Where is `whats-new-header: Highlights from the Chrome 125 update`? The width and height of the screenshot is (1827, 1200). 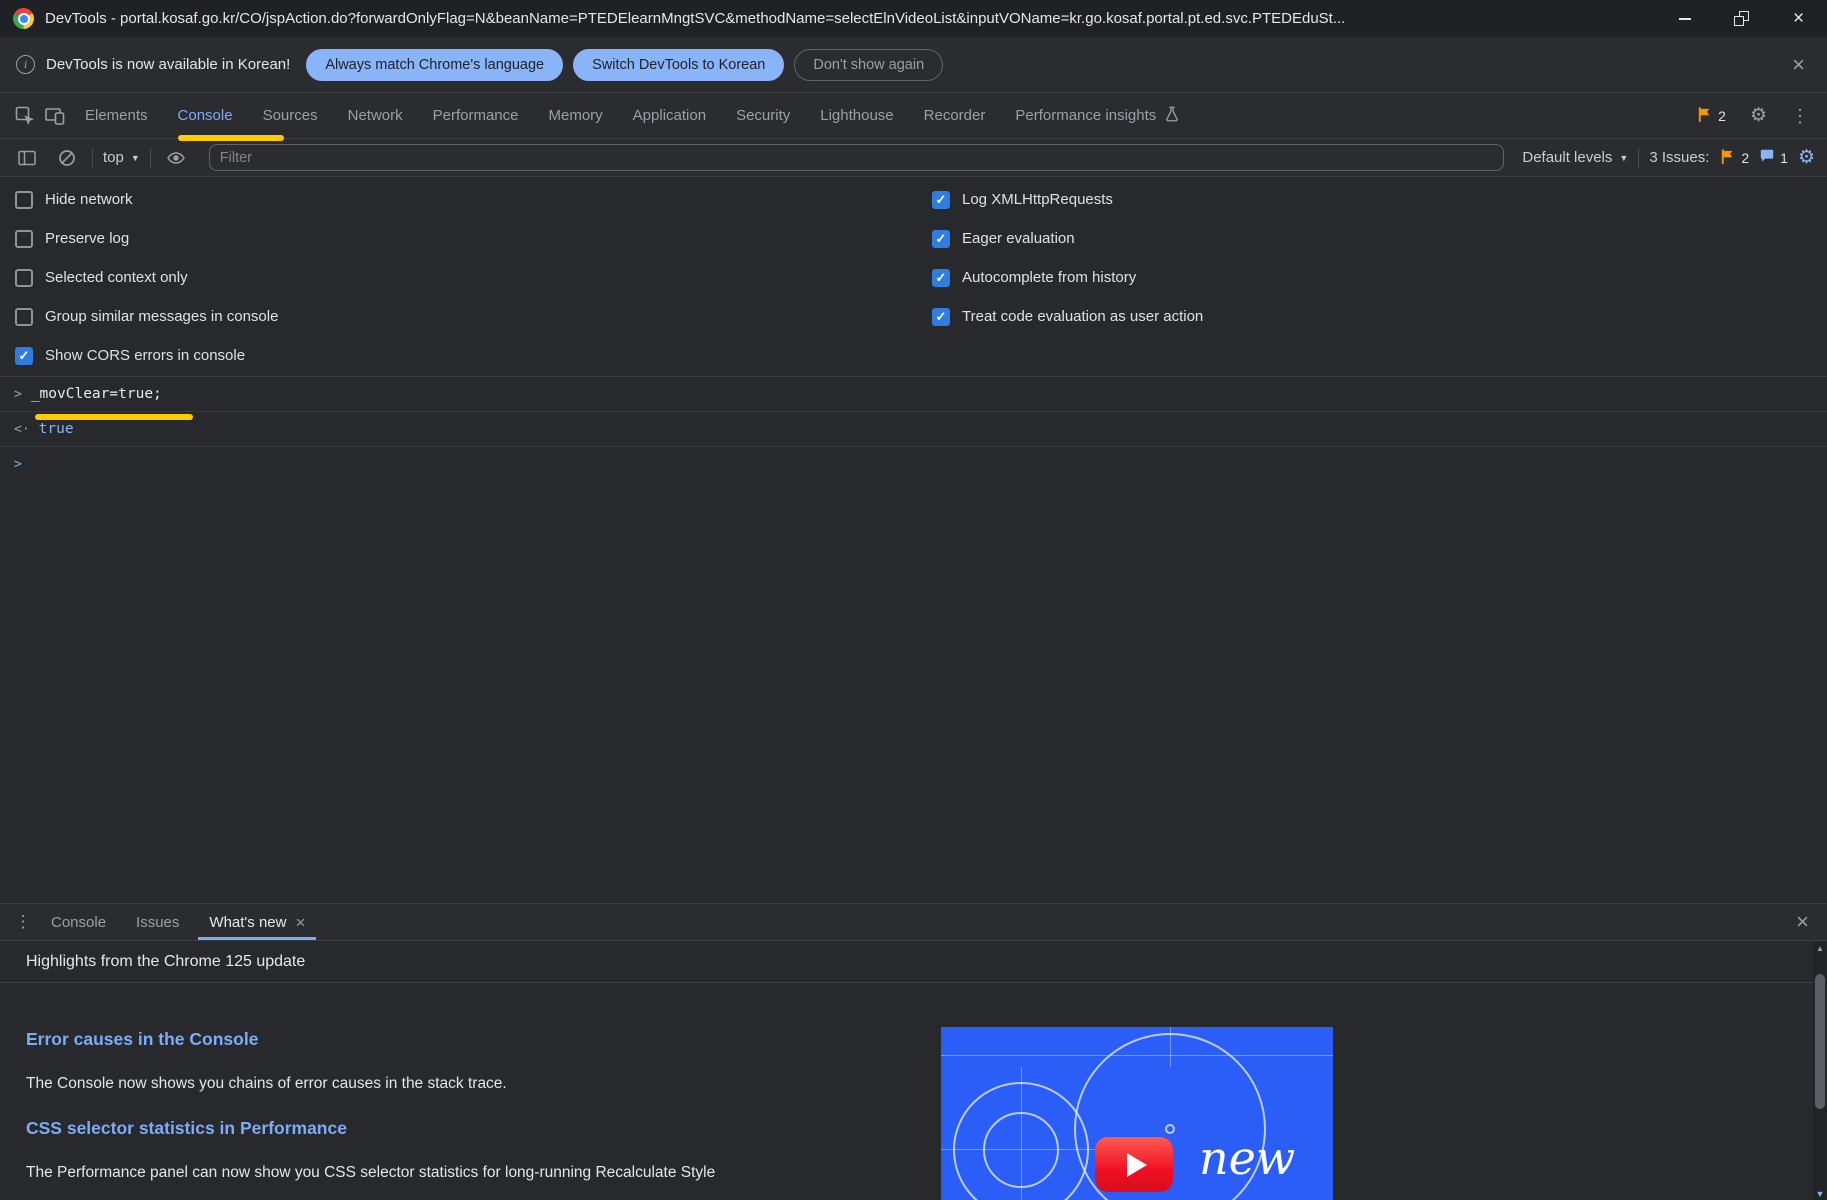
whats-new-header: Highlights from the Chrome 125 update is located at coordinates (913, 962).